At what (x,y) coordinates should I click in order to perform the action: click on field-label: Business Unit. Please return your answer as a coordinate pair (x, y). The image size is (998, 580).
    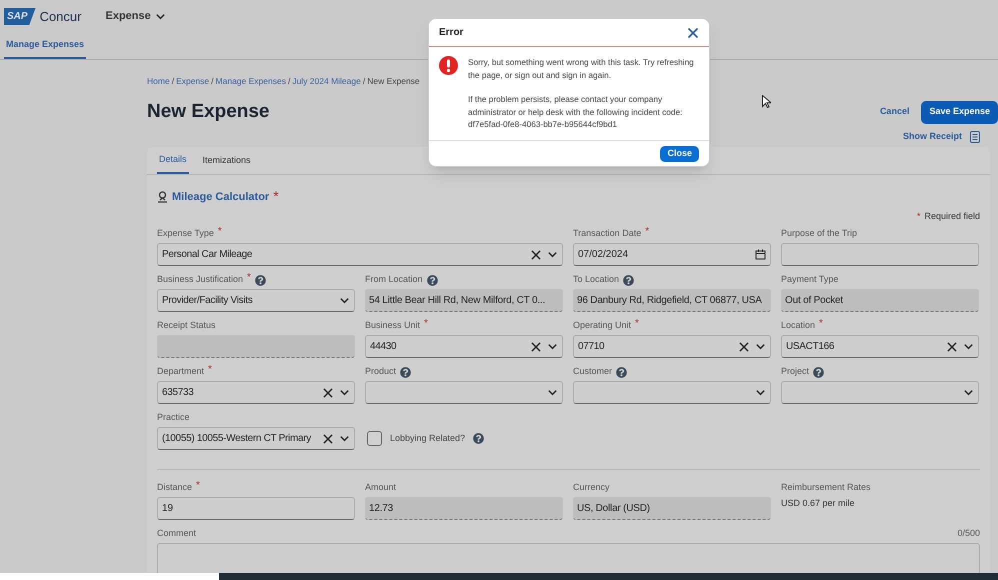
    Looking at the image, I should click on (392, 325).